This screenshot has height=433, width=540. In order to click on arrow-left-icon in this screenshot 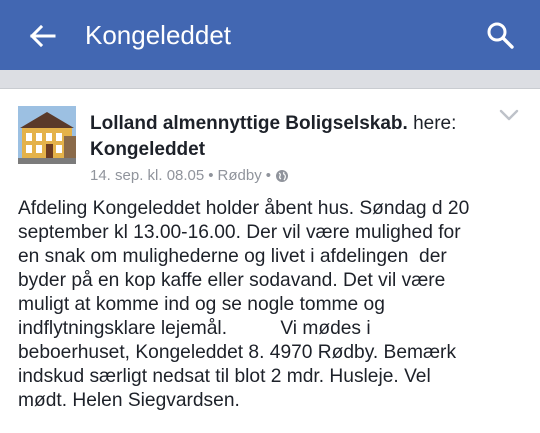, I will do `click(42, 36)`.